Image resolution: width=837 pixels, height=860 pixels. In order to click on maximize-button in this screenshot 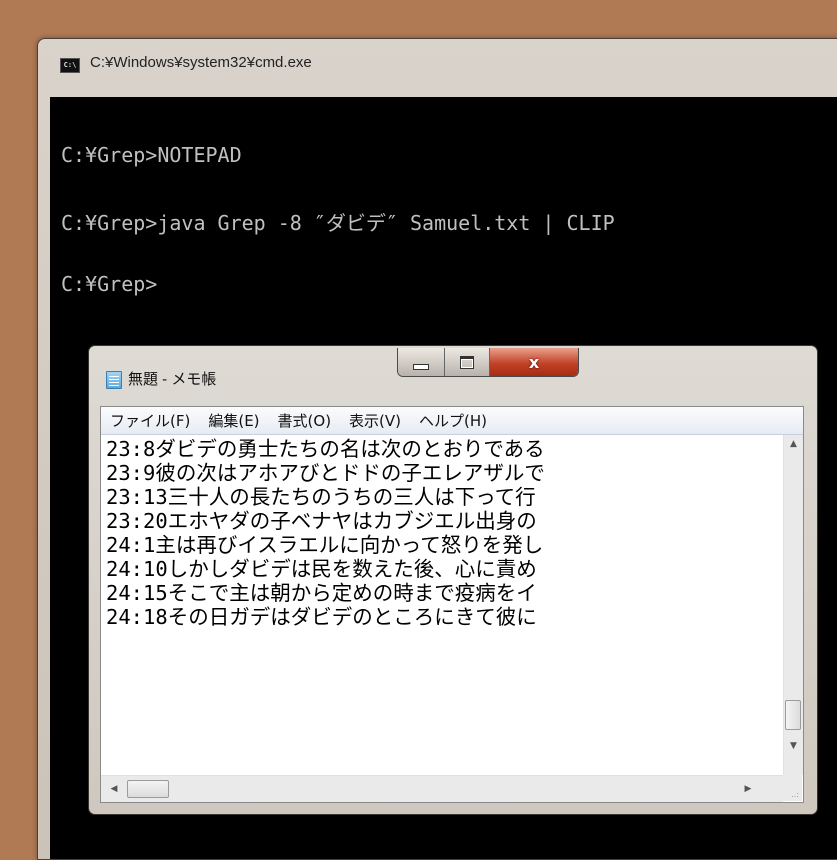, I will do `click(467, 362)`.